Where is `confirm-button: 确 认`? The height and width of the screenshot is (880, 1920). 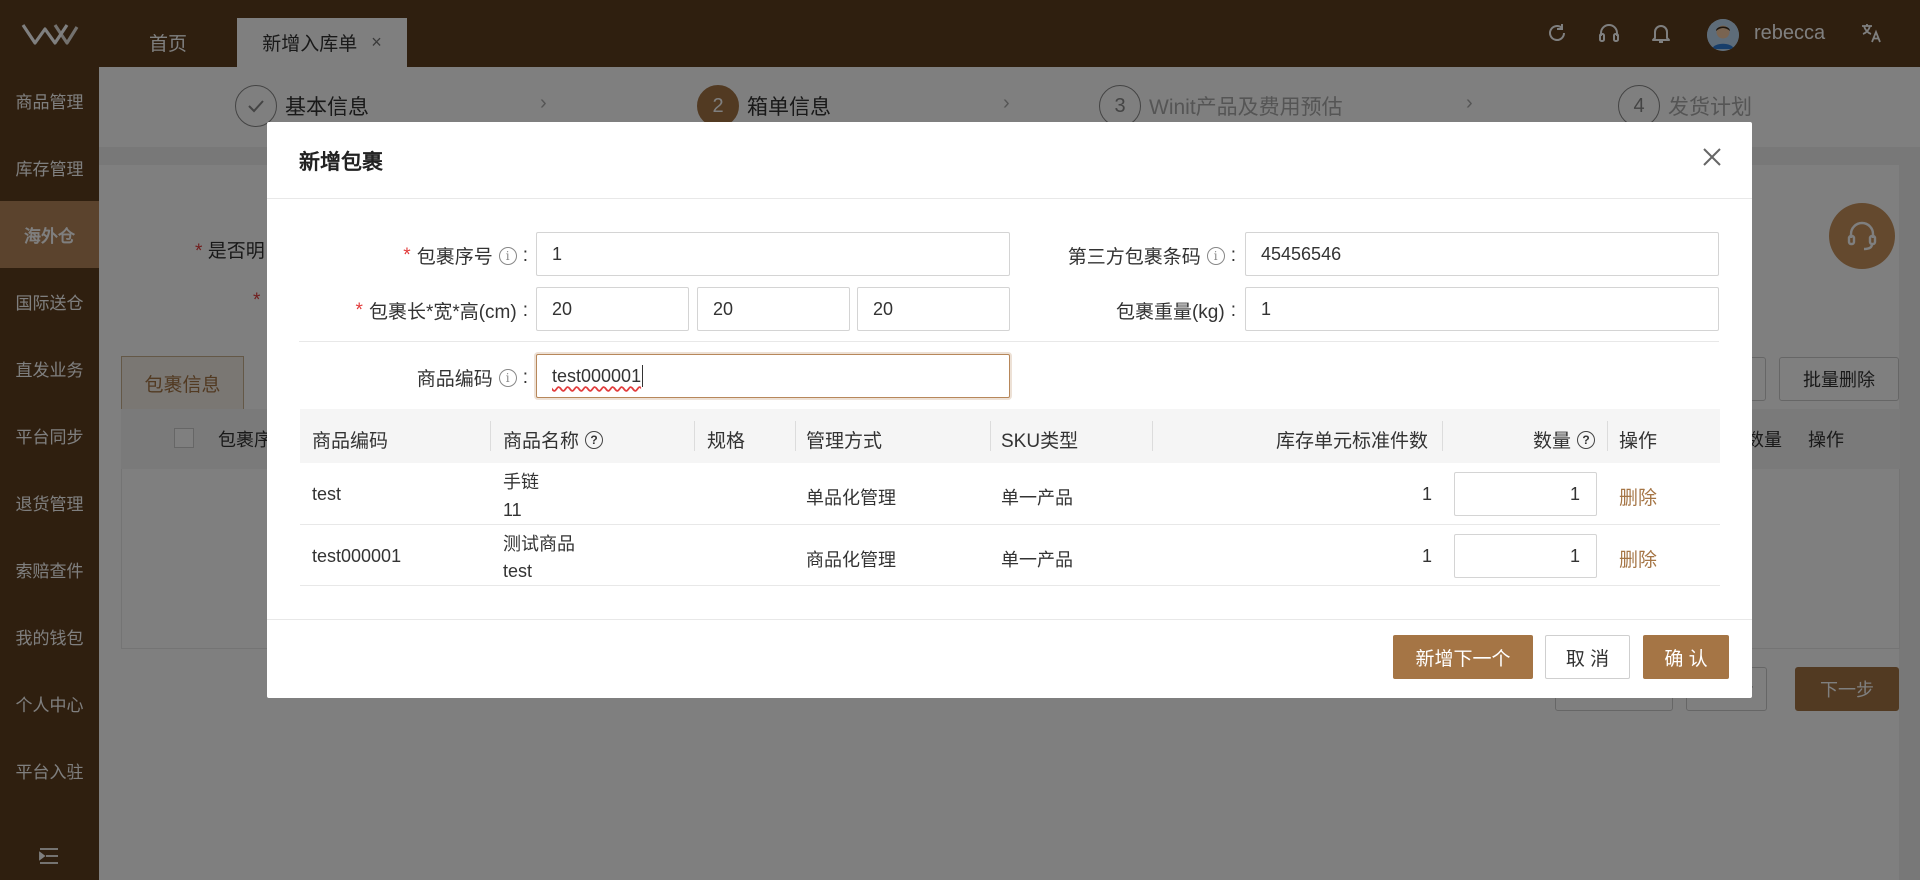
confirm-button: 确 认 is located at coordinates (1686, 657).